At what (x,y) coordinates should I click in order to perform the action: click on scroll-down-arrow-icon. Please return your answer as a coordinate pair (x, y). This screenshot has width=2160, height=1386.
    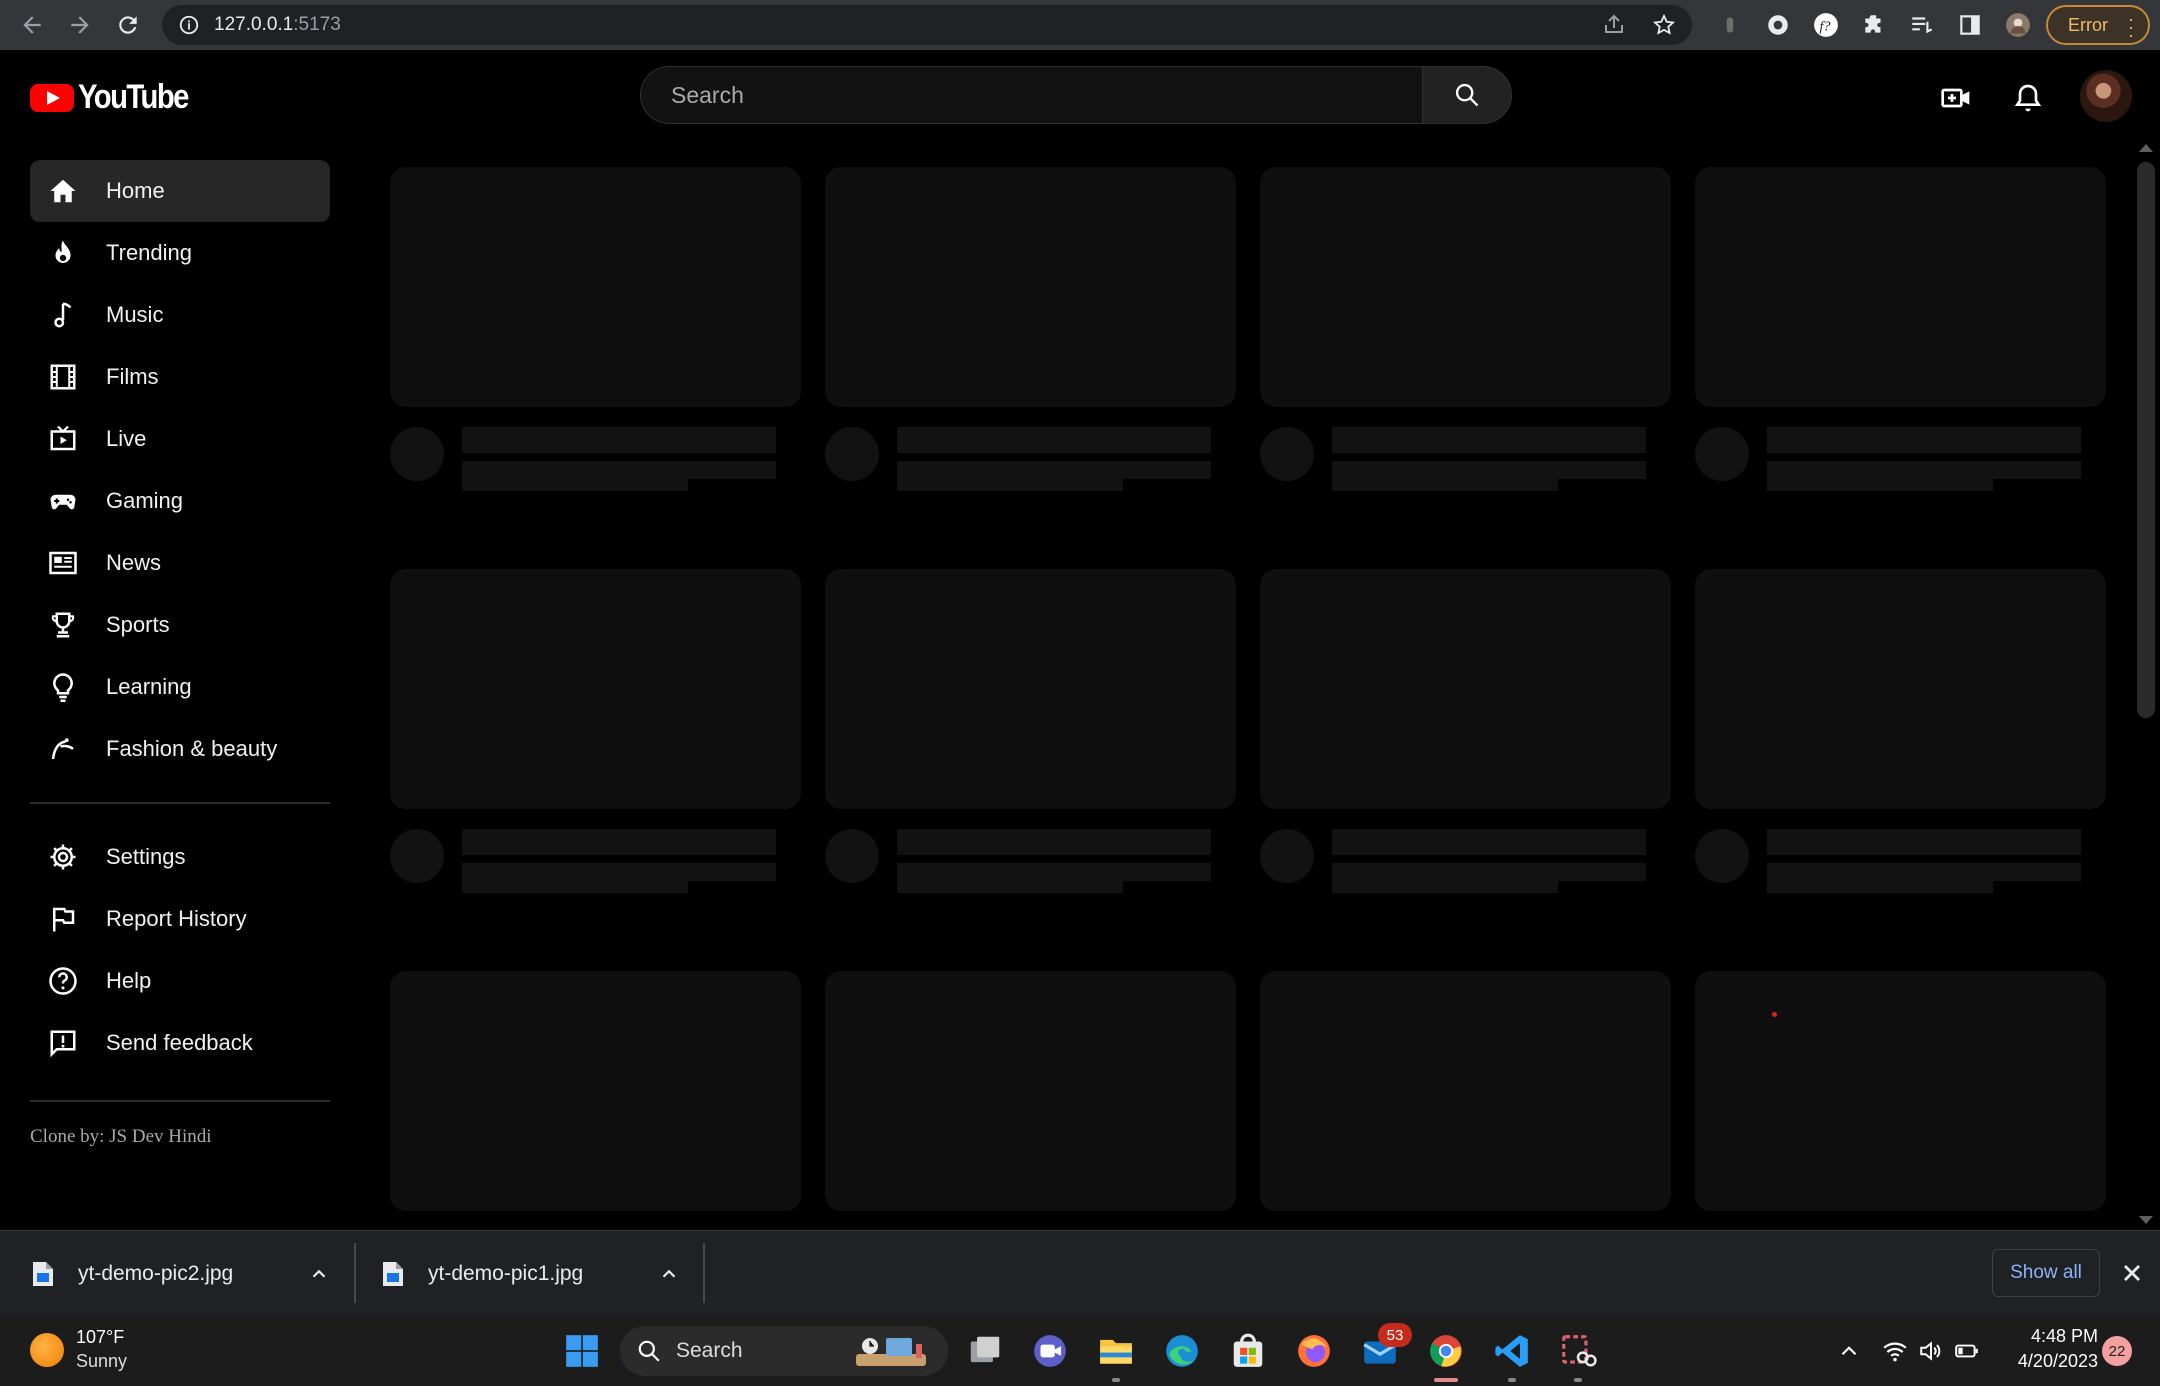
    Looking at the image, I should click on (2146, 1220).